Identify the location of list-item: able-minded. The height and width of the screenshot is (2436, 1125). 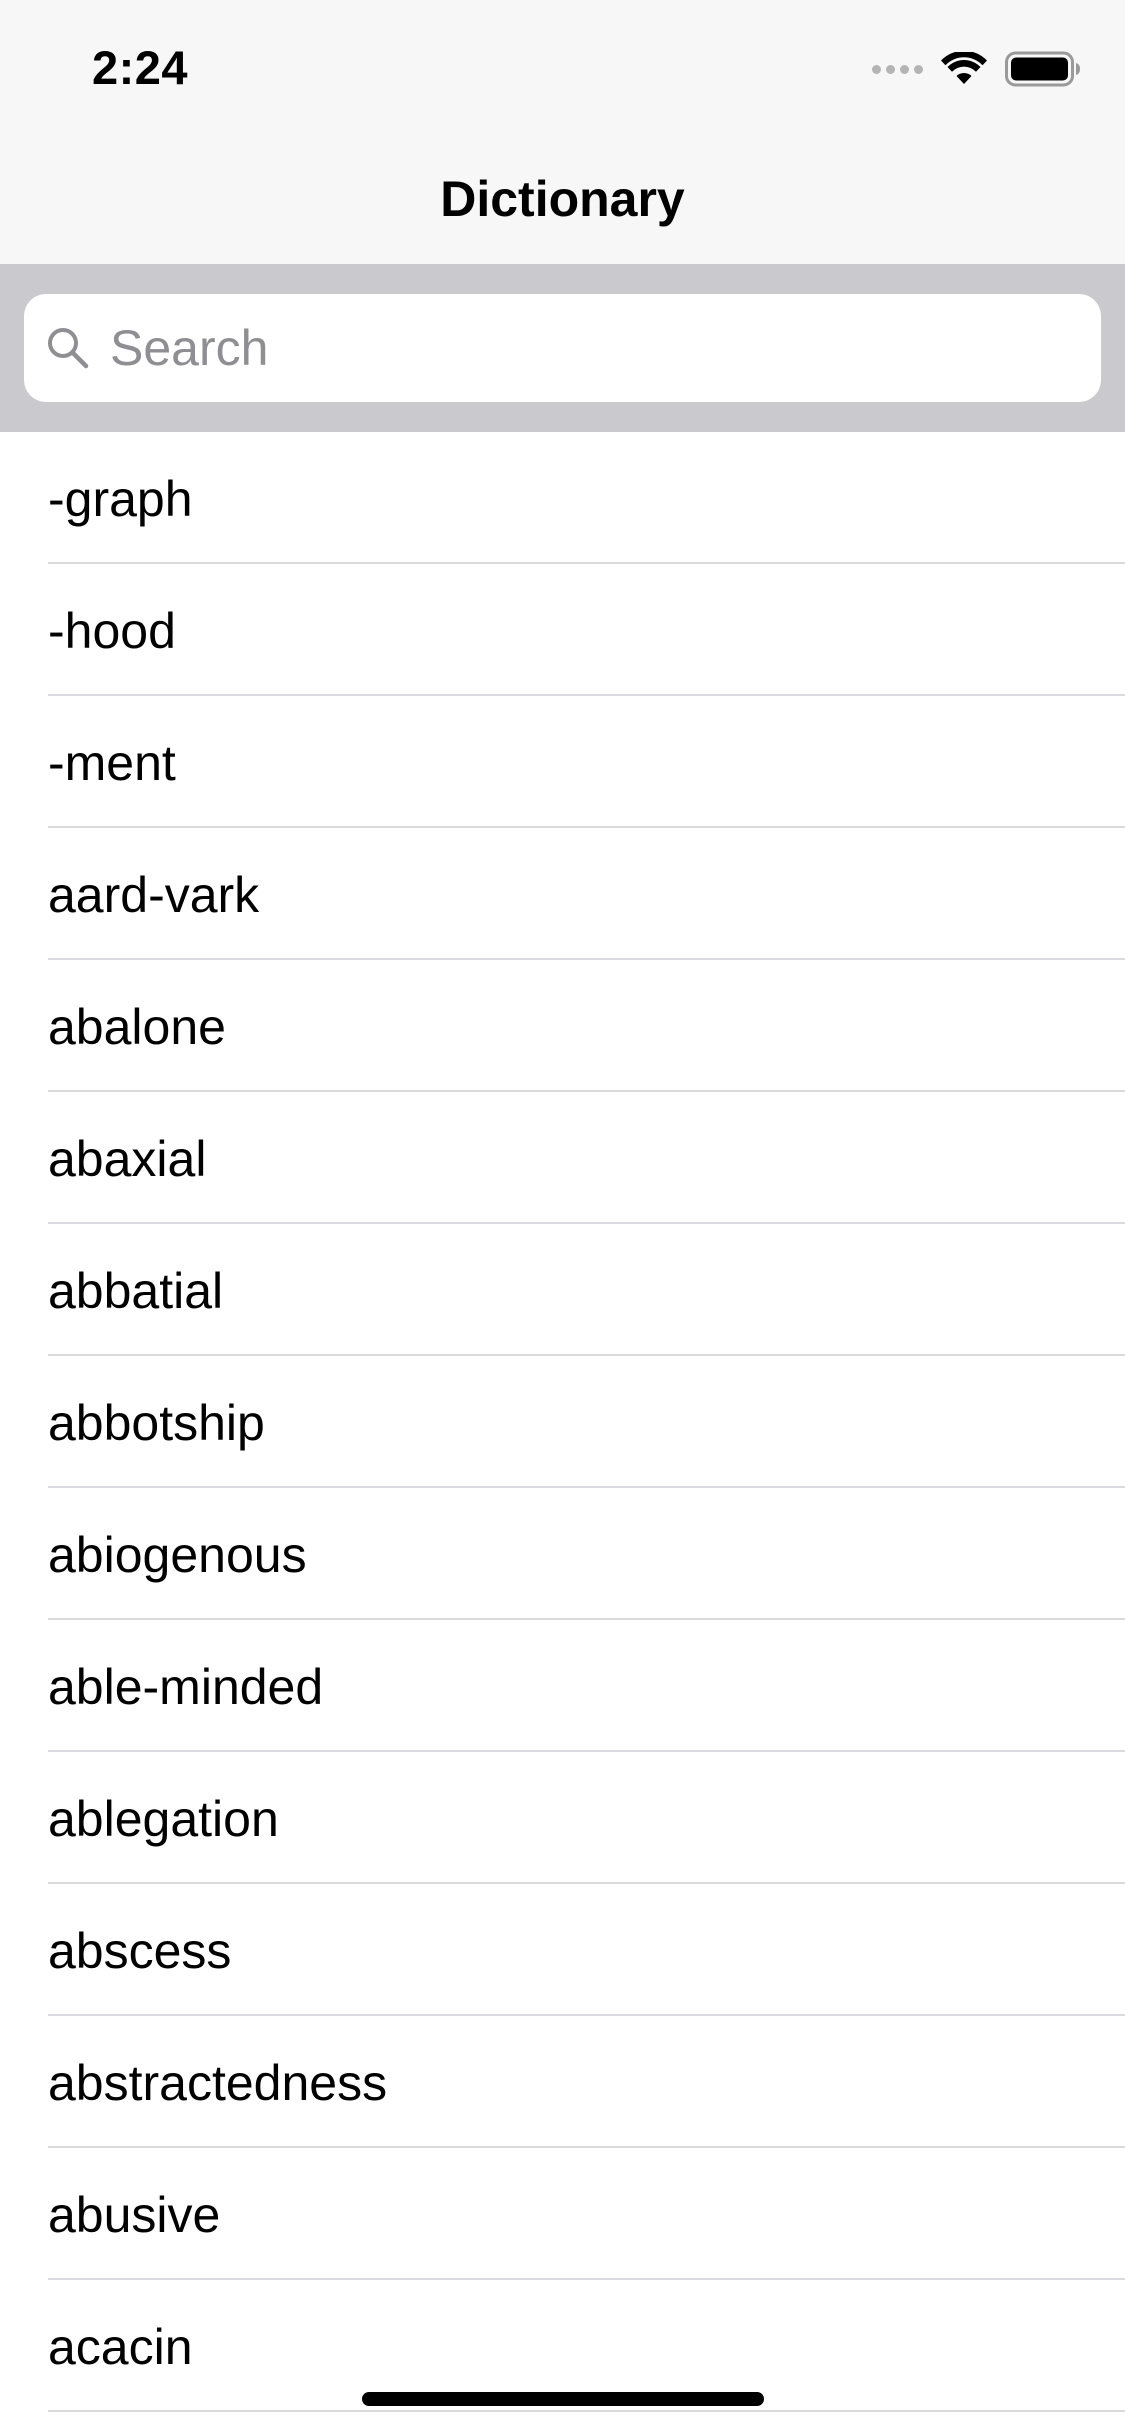
(562, 1686).